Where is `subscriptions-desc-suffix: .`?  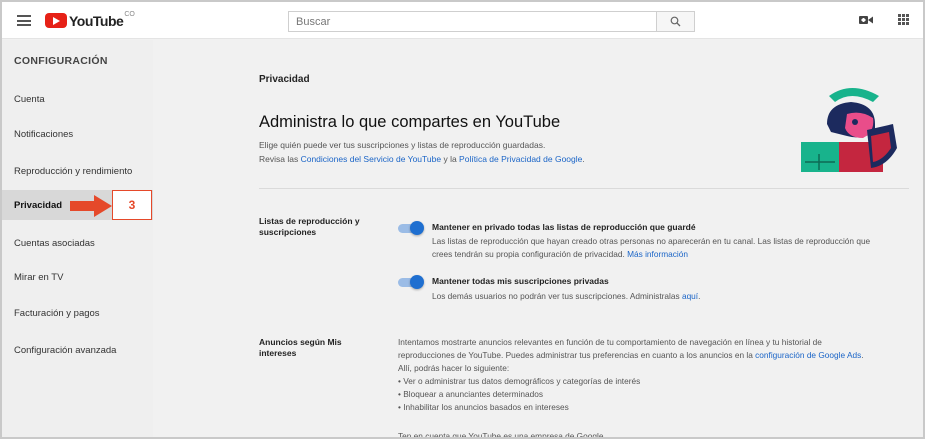
subscriptions-desc-suffix: . is located at coordinates (699, 296).